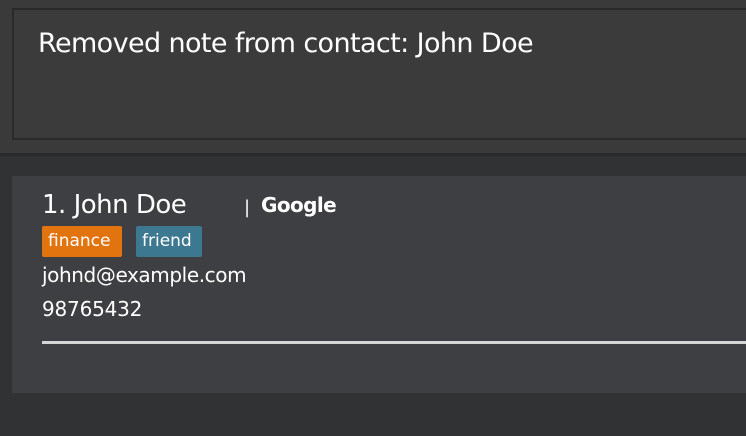 Image resolution: width=746 pixels, height=436 pixels. What do you see at coordinates (299, 205) in the screenshot?
I see `person-company: Google` at bounding box center [299, 205].